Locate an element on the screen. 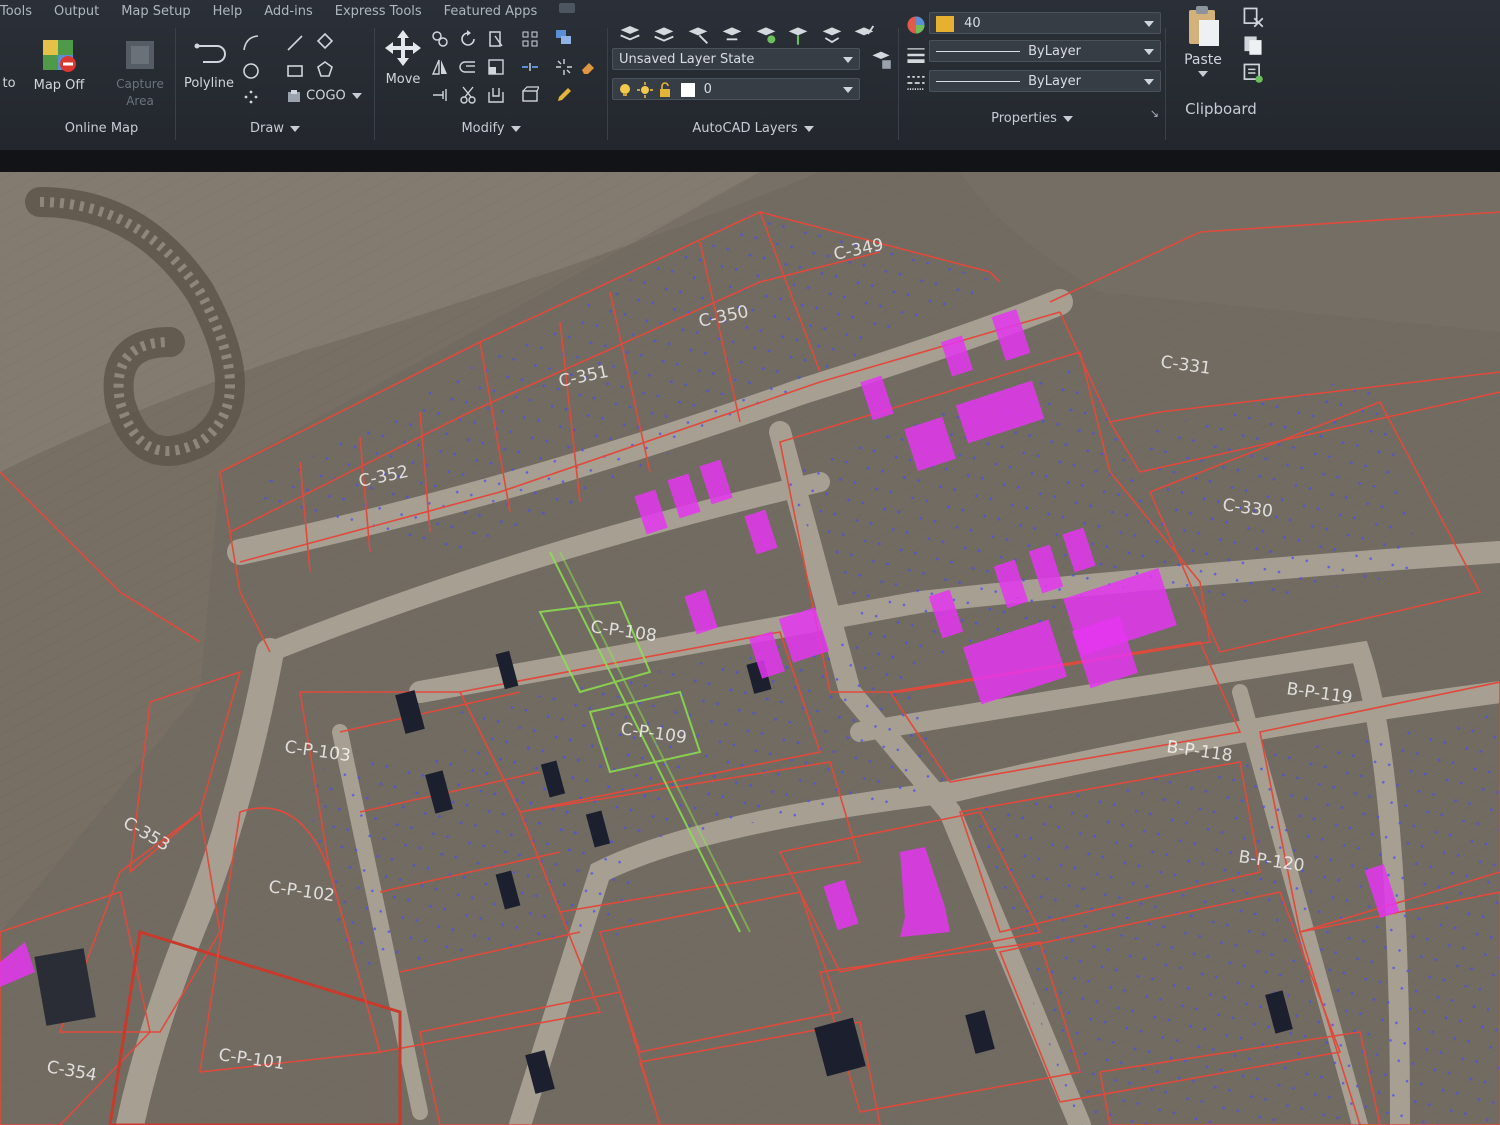  layer-match-icon is located at coordinates (832, 34).